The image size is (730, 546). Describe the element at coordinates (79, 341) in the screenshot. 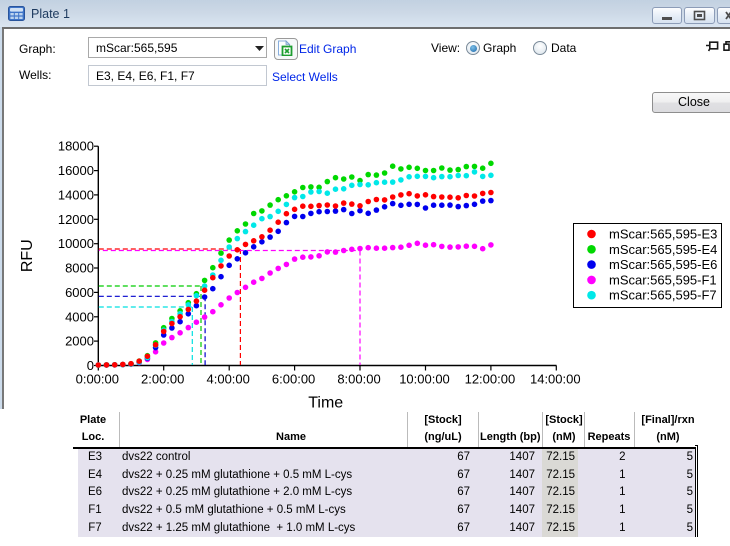

I see `svg-text: 2000` at that location.